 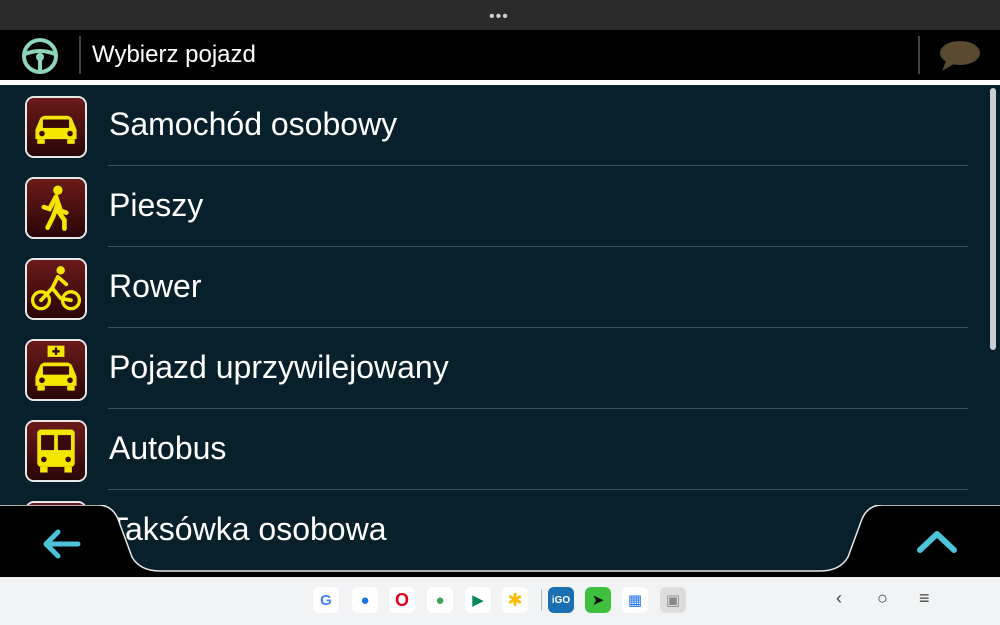 What do you see at coordinates (56, 370) in the screenshot?
I see `emergency-vehicle-icon` at bounding box center [56, 370].